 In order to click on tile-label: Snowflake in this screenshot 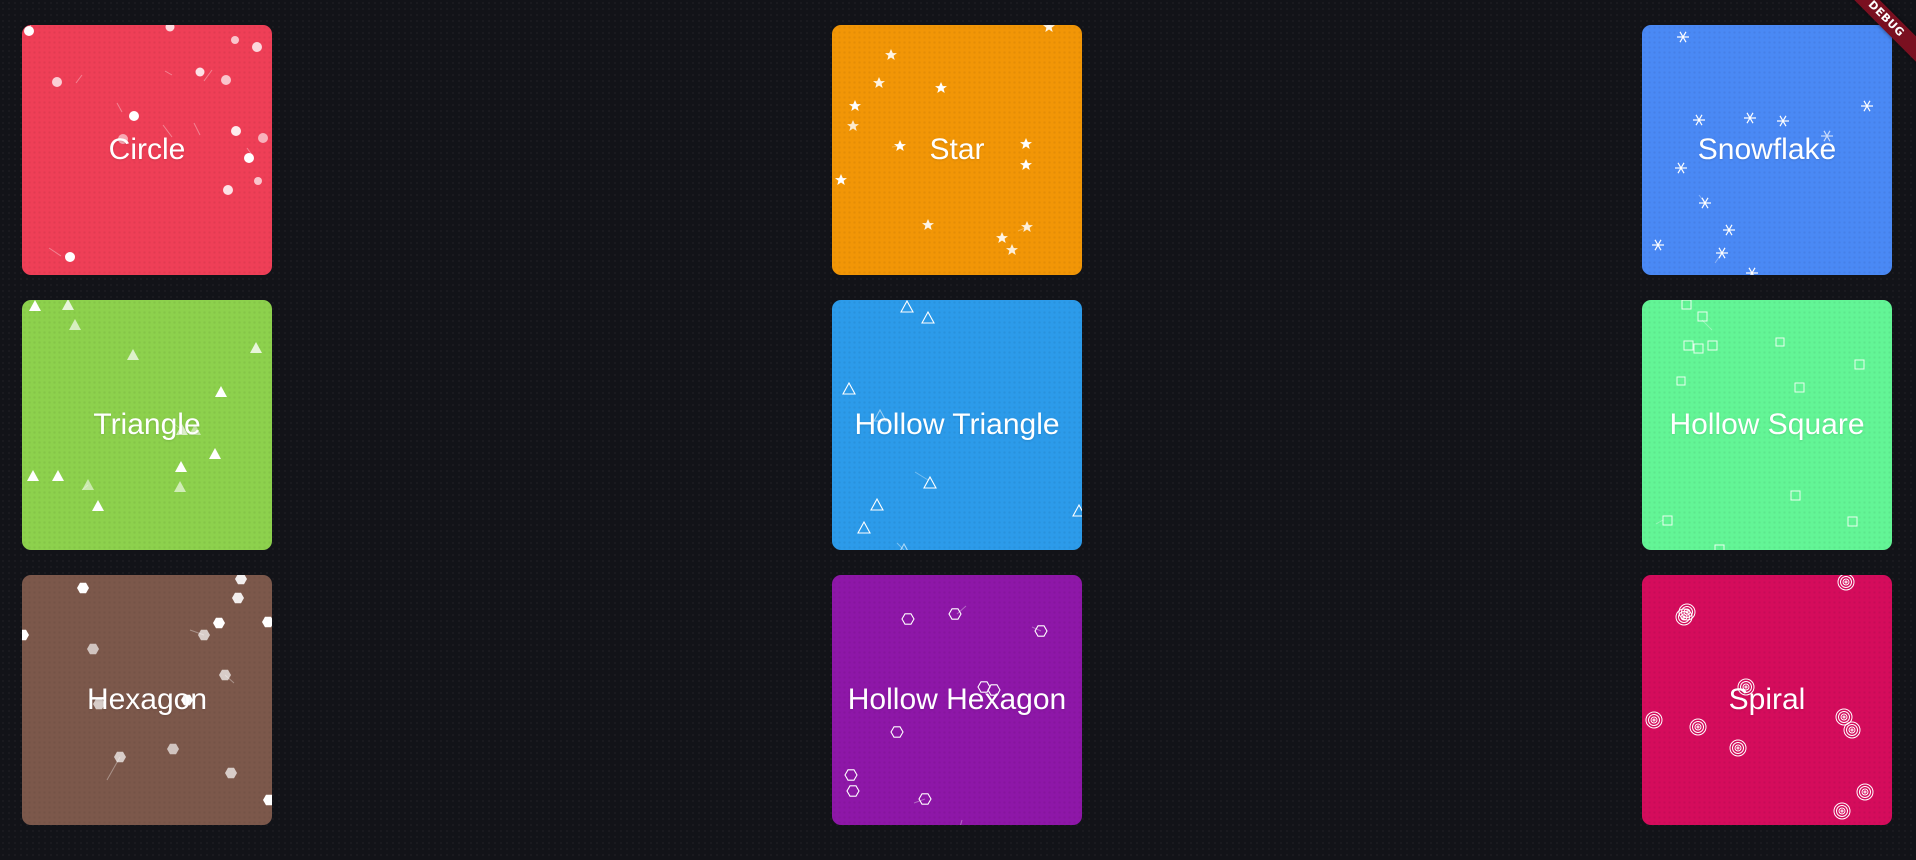, I will do `click(1767, 149)`.